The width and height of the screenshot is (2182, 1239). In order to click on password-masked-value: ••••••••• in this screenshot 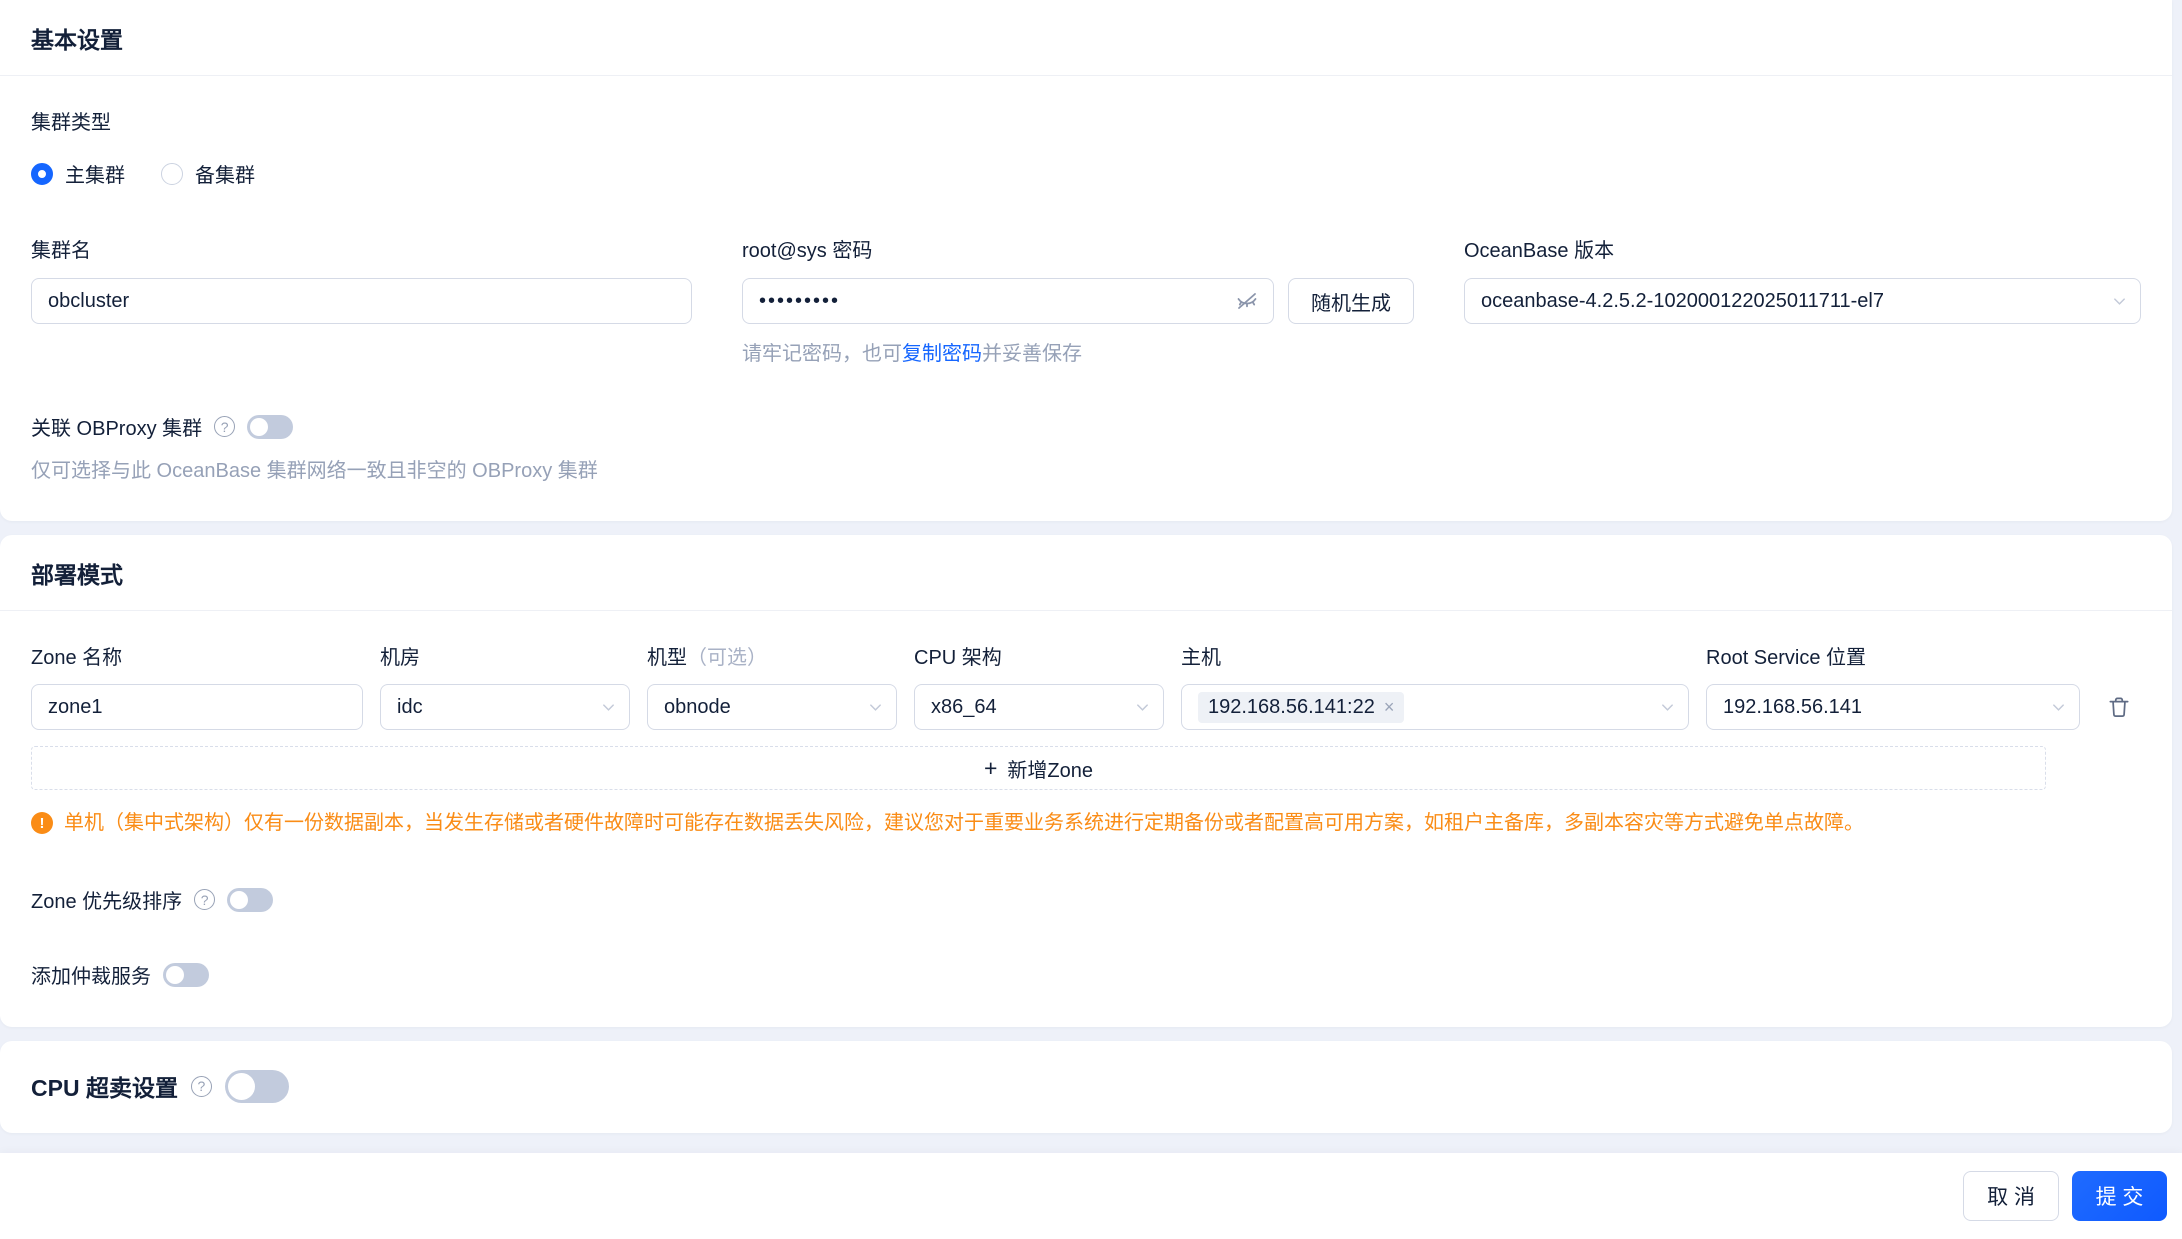, I will do `click(800, 300)`.